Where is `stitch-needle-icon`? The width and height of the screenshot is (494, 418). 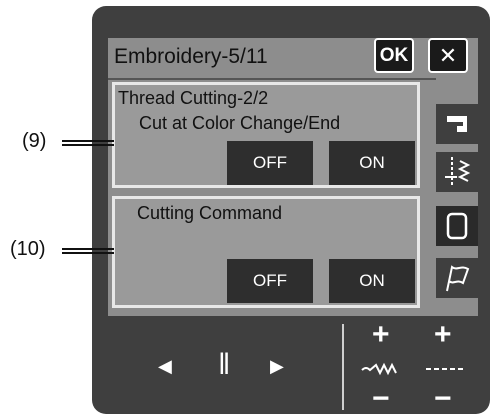
stitch-needle-icon is located at coordinates (458, 172).